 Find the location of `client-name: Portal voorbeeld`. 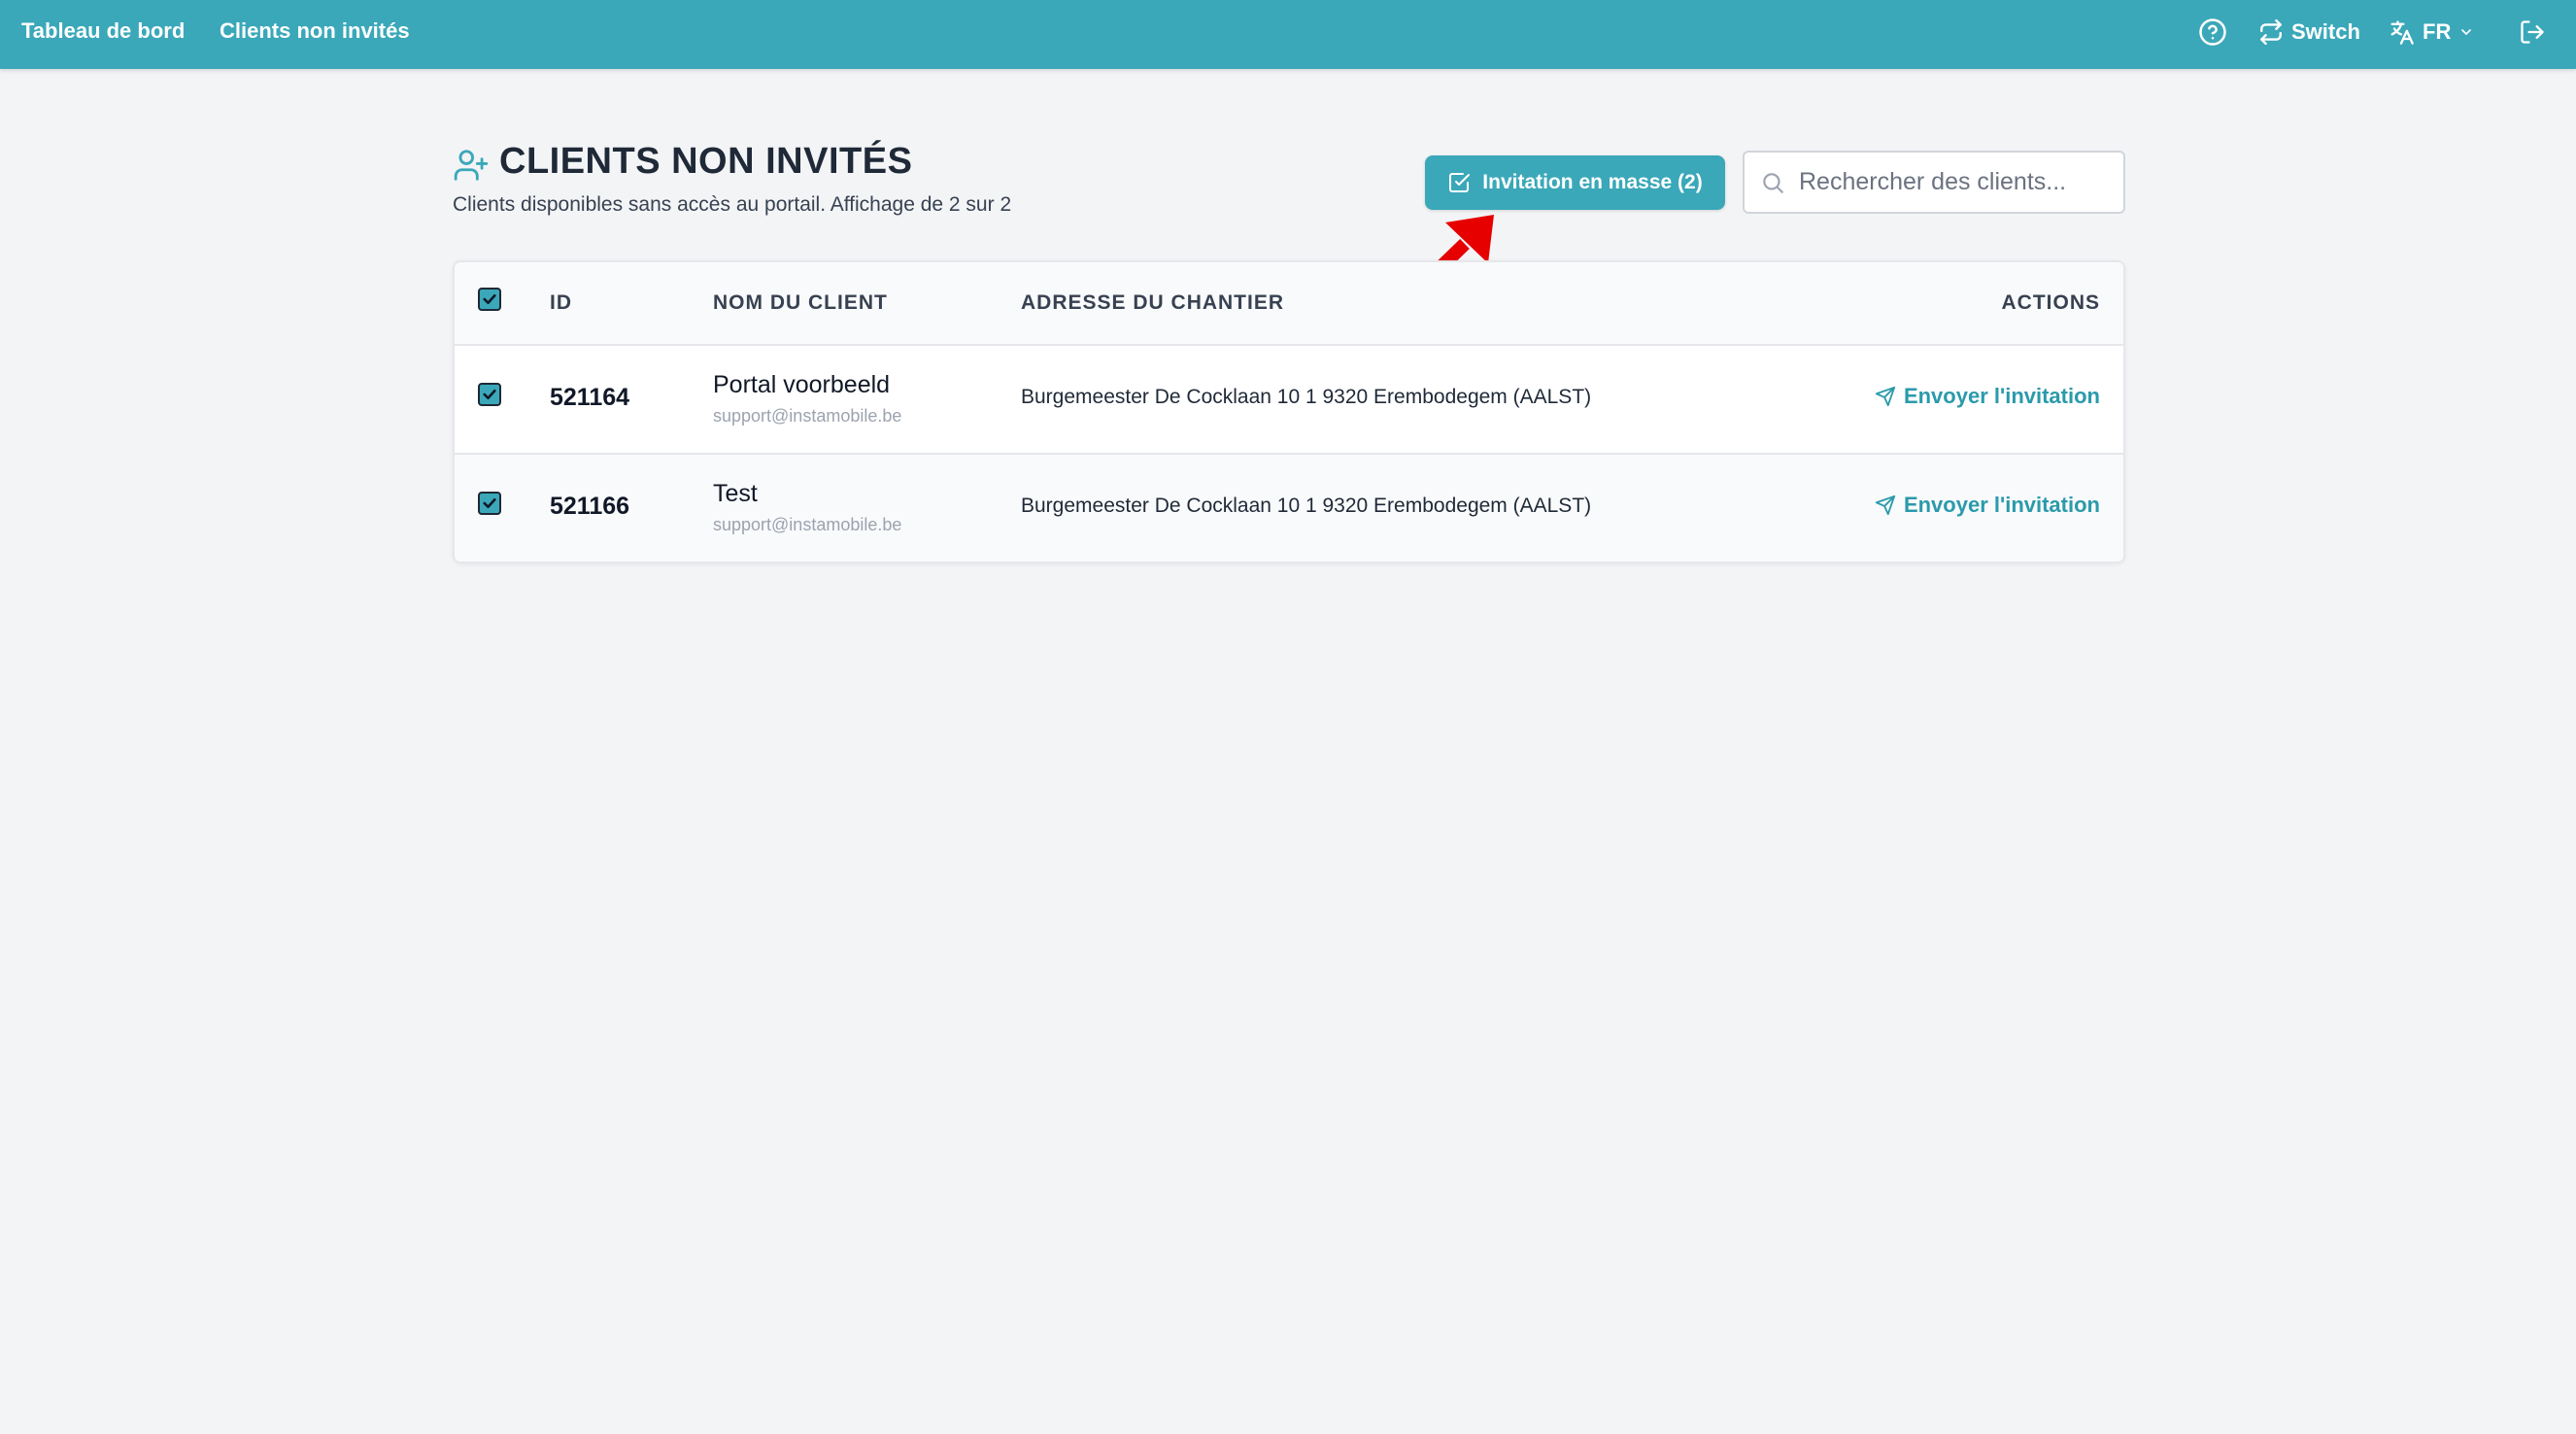

client-name: Portal voorbeeld is located at coordinates (802, 384).